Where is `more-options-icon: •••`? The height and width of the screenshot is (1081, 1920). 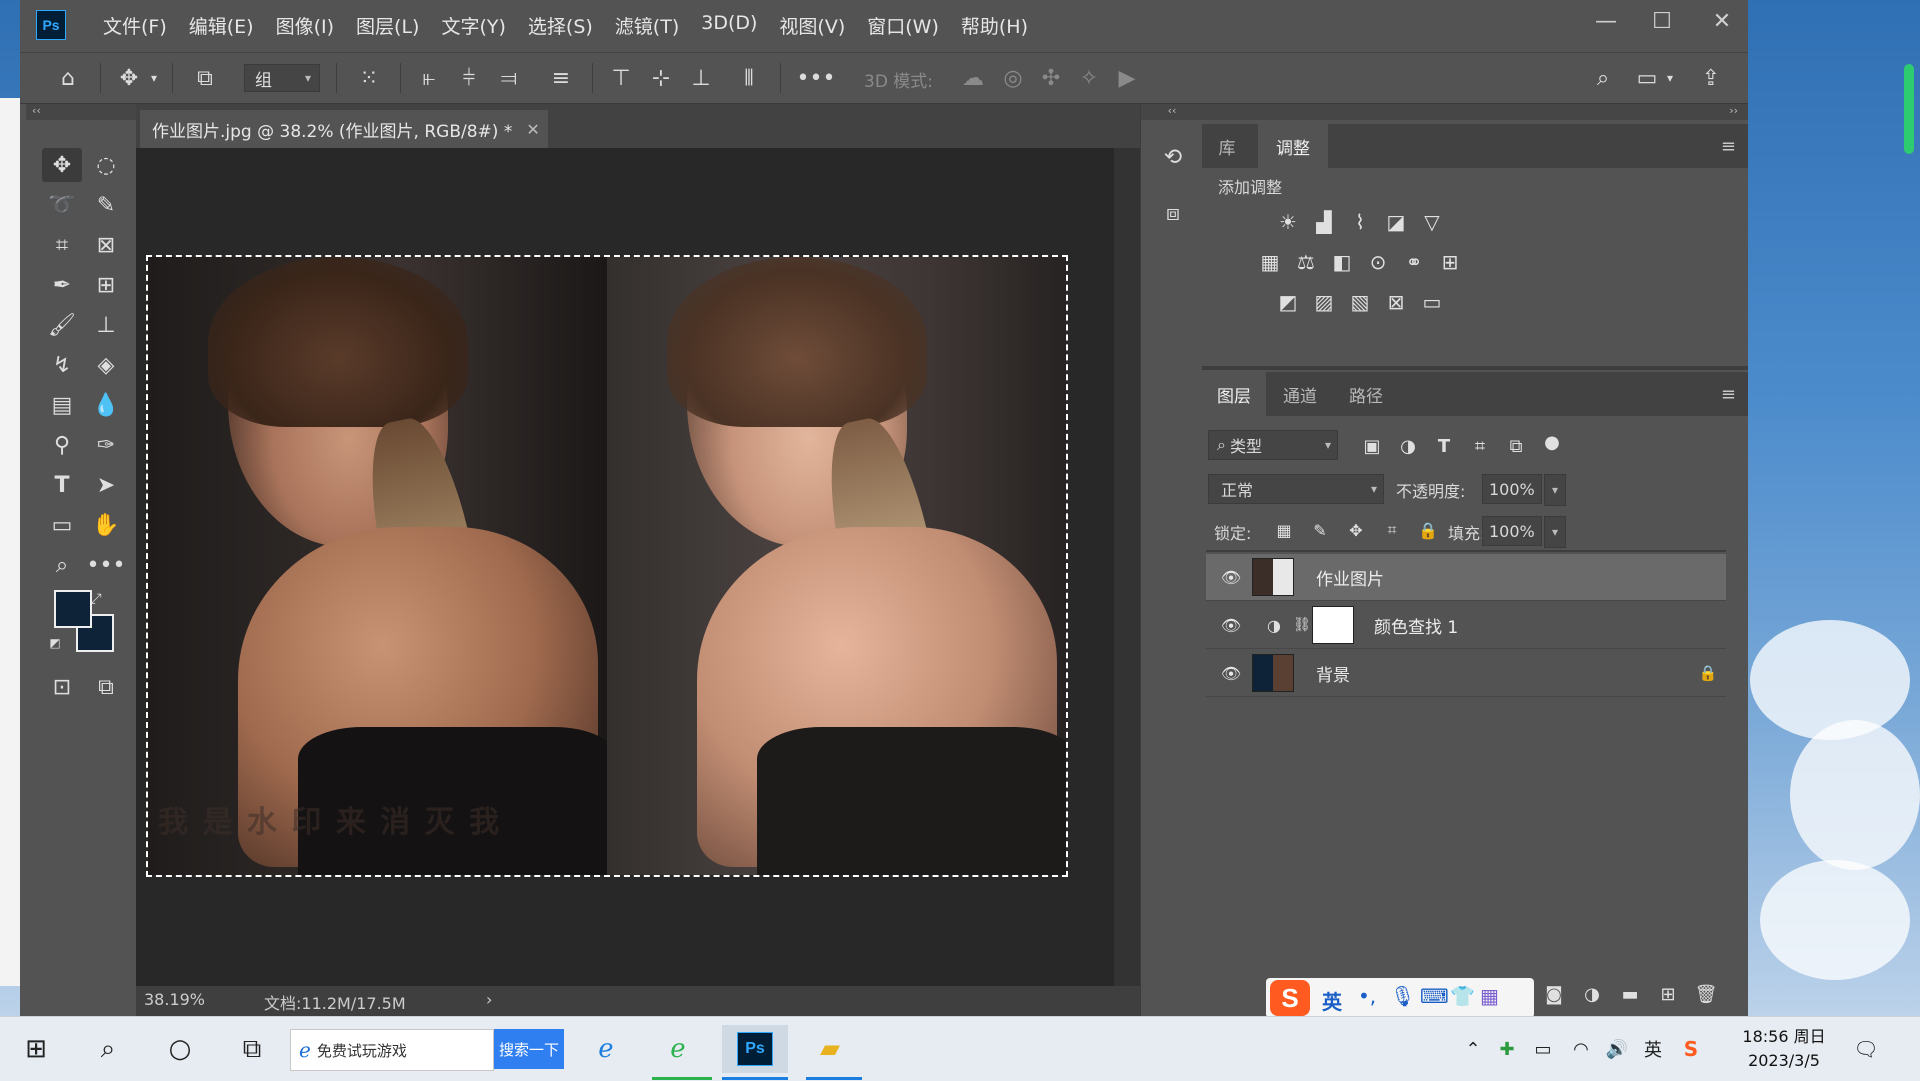
more-options-icon: ••• is located at coordinates (816, 78).